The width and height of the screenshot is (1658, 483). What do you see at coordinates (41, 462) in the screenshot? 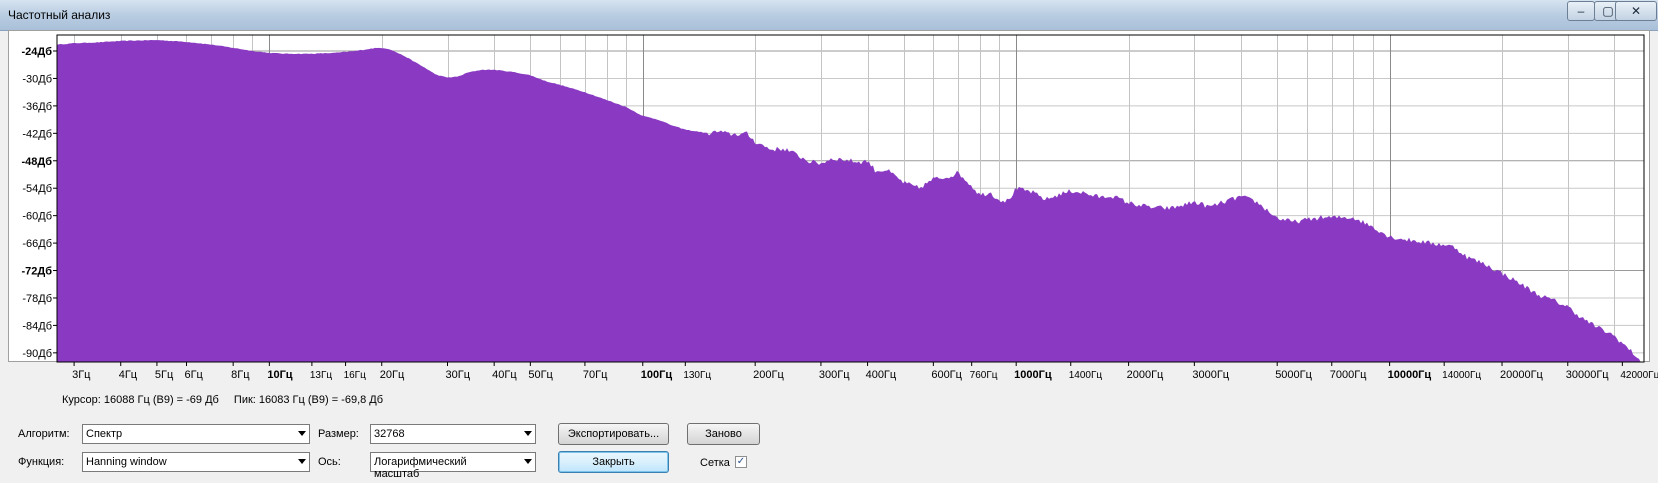
I see `function-label: Функция:` at bounding box center [41, 462].